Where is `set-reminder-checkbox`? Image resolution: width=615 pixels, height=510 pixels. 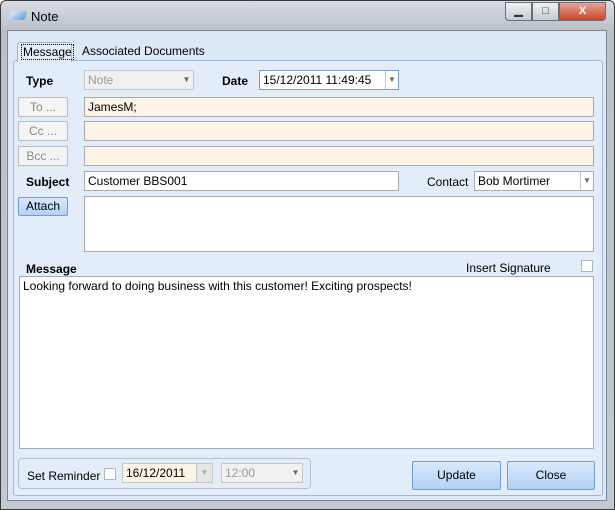 set-reminder-checkbox is located at coordinates (110, 474).